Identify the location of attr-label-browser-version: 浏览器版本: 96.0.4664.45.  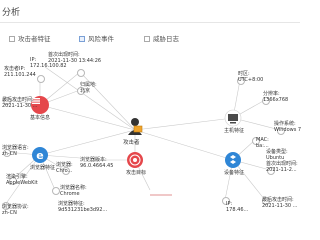
(97, 163).